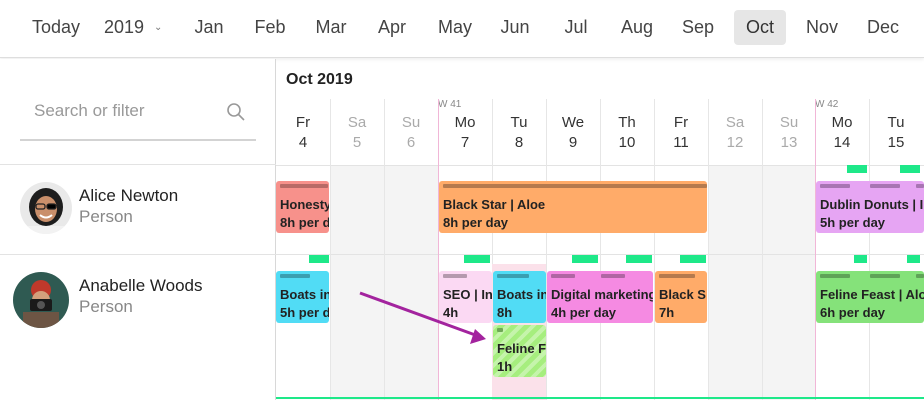  I want to click on drag-arrow-icon, so click(422, 317).